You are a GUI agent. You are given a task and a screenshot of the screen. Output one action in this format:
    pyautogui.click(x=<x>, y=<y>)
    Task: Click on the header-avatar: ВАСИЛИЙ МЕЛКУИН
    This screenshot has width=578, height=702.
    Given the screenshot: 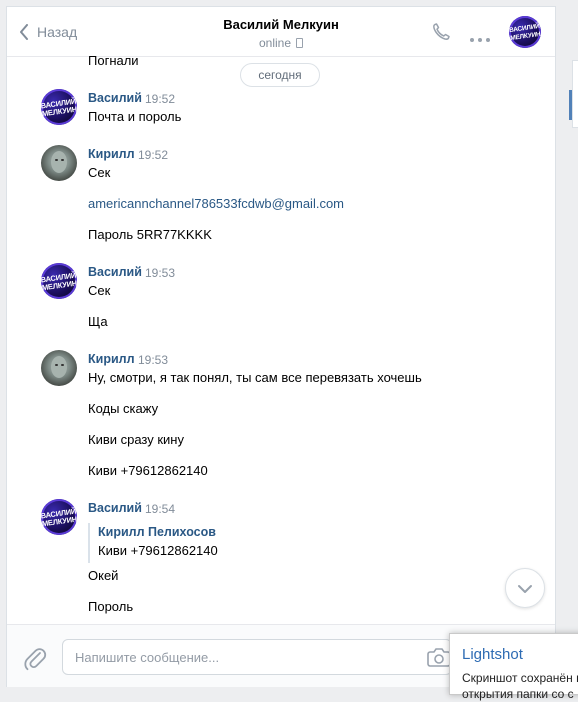 What is the action you would take?
    pyautogui.click(x=525, y=32)
    